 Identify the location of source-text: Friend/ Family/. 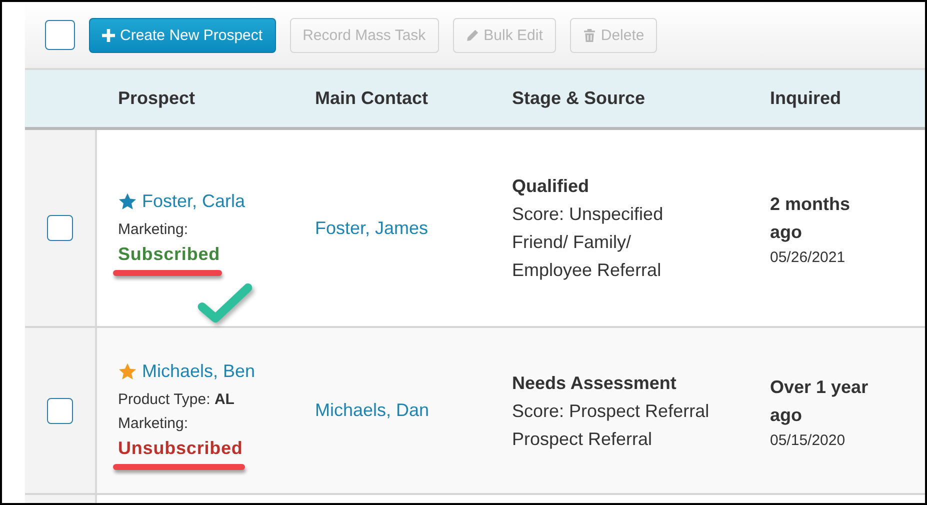
(572, 242).